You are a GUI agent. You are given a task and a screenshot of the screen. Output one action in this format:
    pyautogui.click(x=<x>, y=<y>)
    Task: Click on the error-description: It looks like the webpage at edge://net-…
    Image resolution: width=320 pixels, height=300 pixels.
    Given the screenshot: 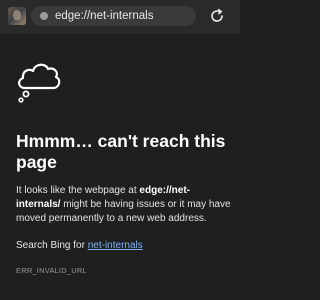 What is the action you would take?
    pyautogui.click(x=123, y=205)
    